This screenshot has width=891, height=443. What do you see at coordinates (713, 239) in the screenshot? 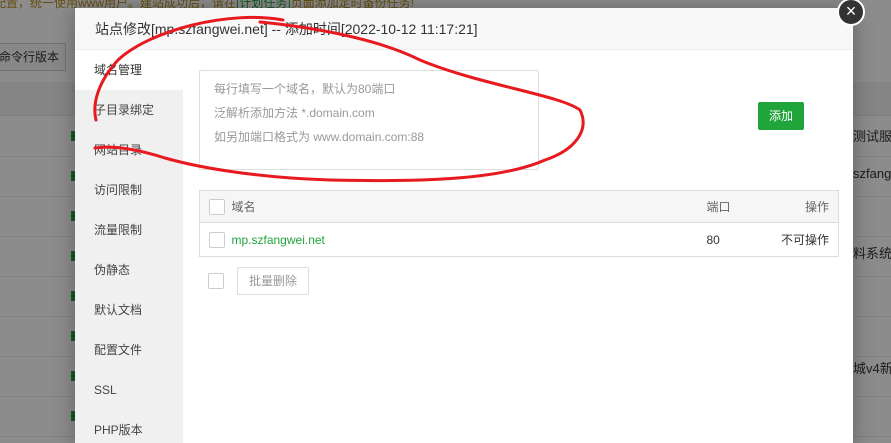
I see `port-cell: 80` at bounding box center [713, 239].